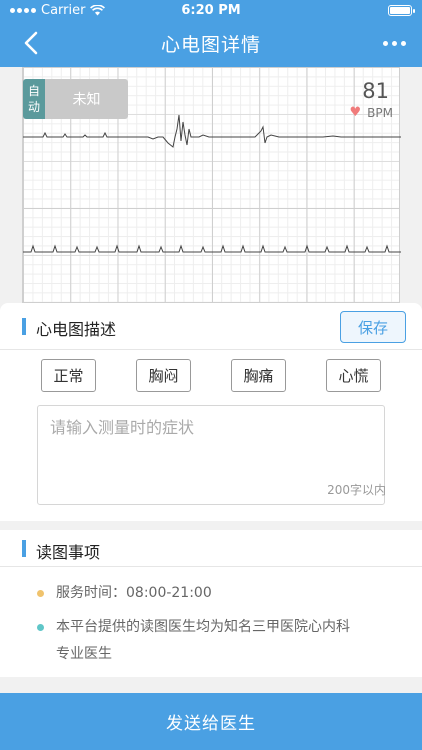  Describe the element at coordinates (210, 45) in the screenshot. I see `page-title: 心电图详情` at that location.